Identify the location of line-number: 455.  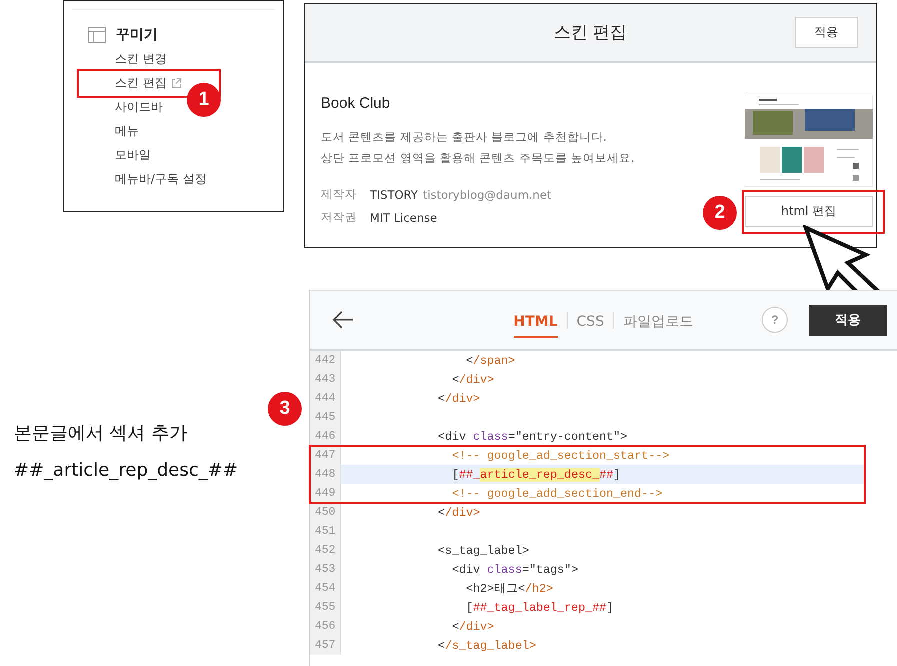
(325, 607).